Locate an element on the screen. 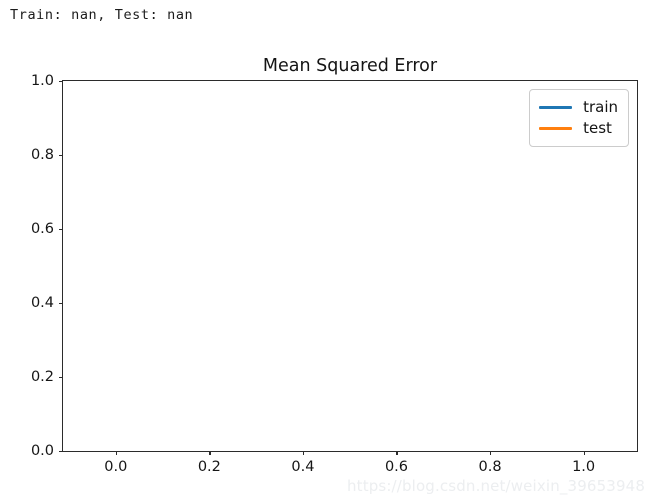  x-tick-label: 1.0 is located at coordinates (584, 467).